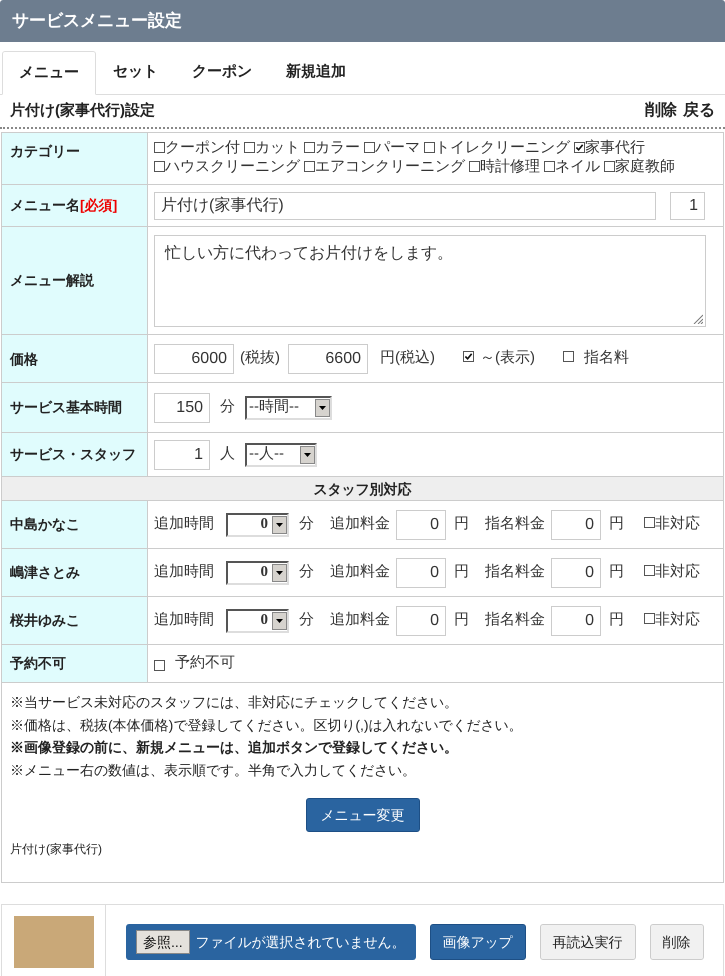 The height and width of the screenshot is (976, 725). Describe the element at coordinates (405, 206) in the screenshot. I see `text-input: 片付け(家事代行)` at that location.